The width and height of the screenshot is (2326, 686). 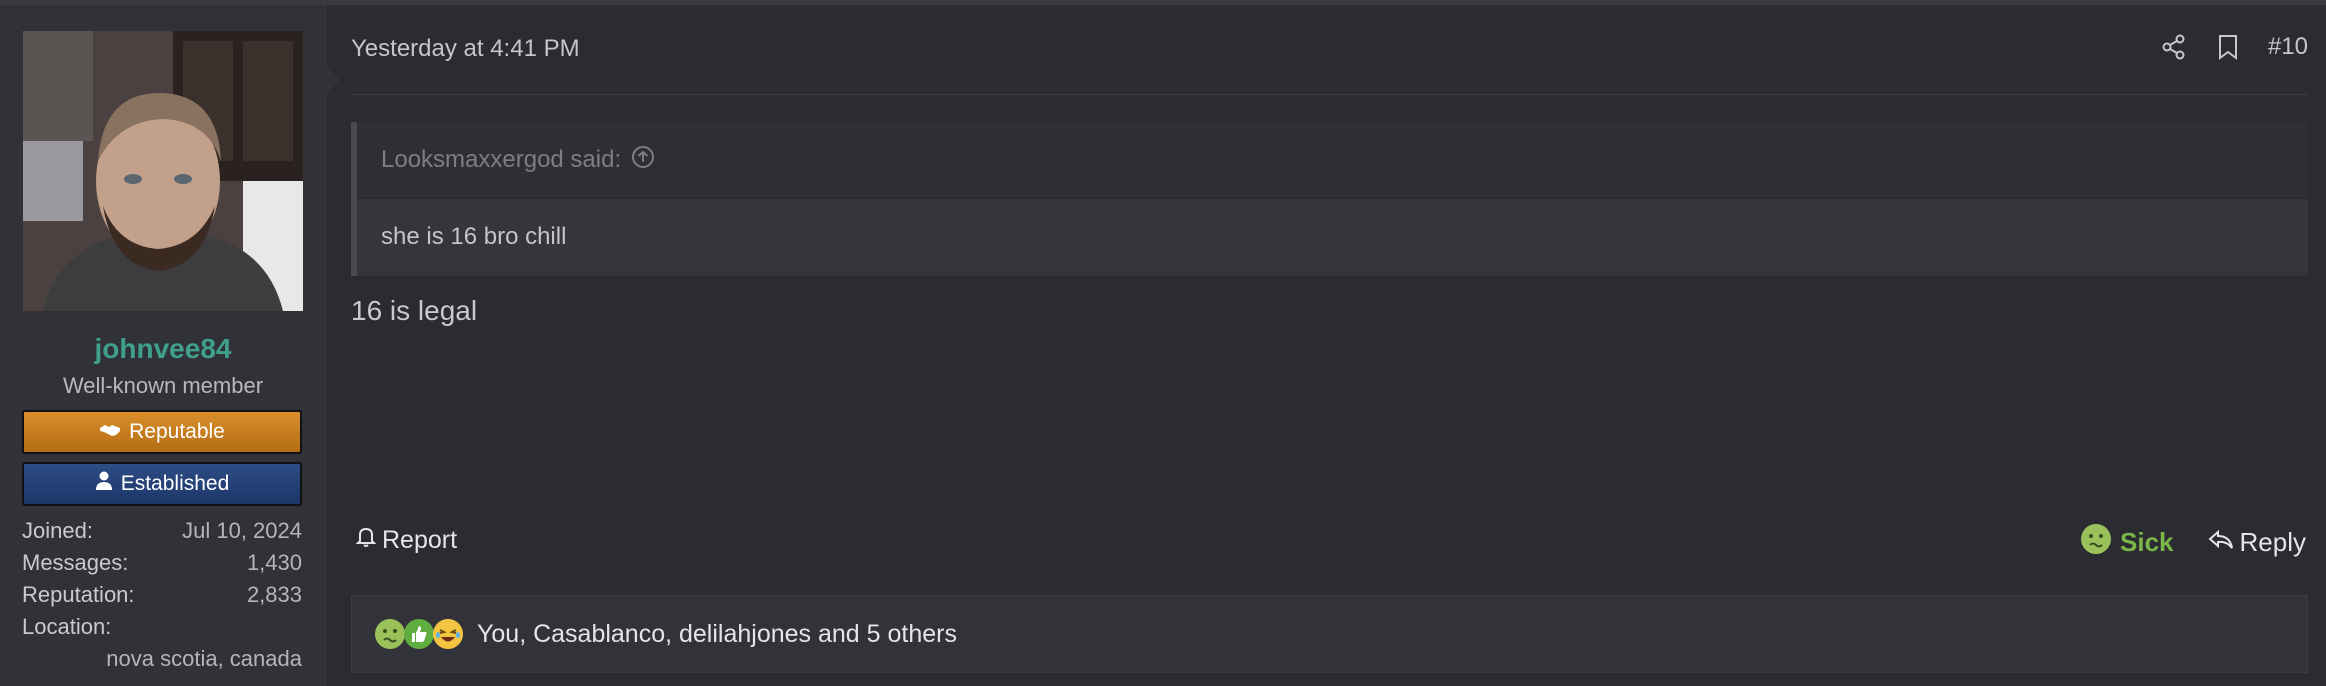 I want to click on location-value: nova scotia, canada, so click(x=162, y=659).